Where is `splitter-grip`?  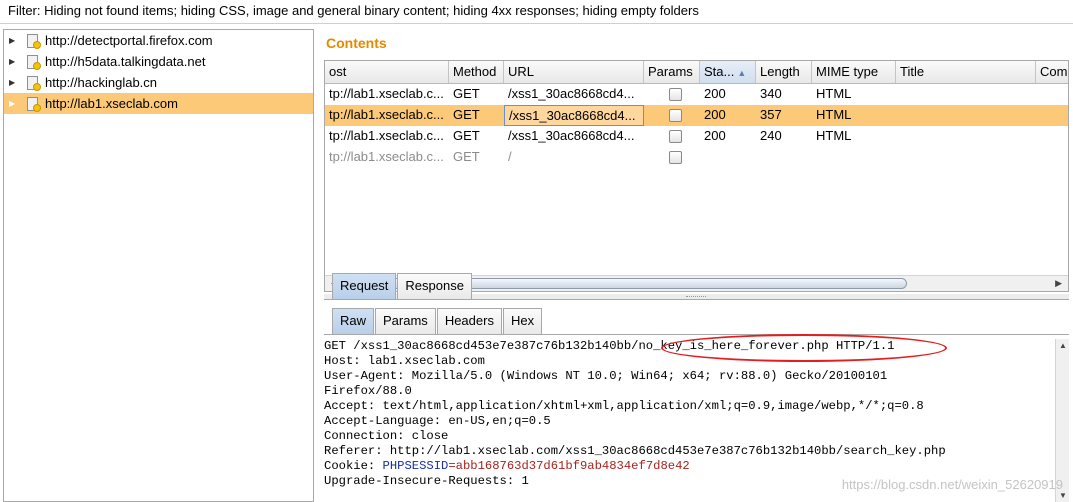
splitter-grip is located at coordinates (696, 297).